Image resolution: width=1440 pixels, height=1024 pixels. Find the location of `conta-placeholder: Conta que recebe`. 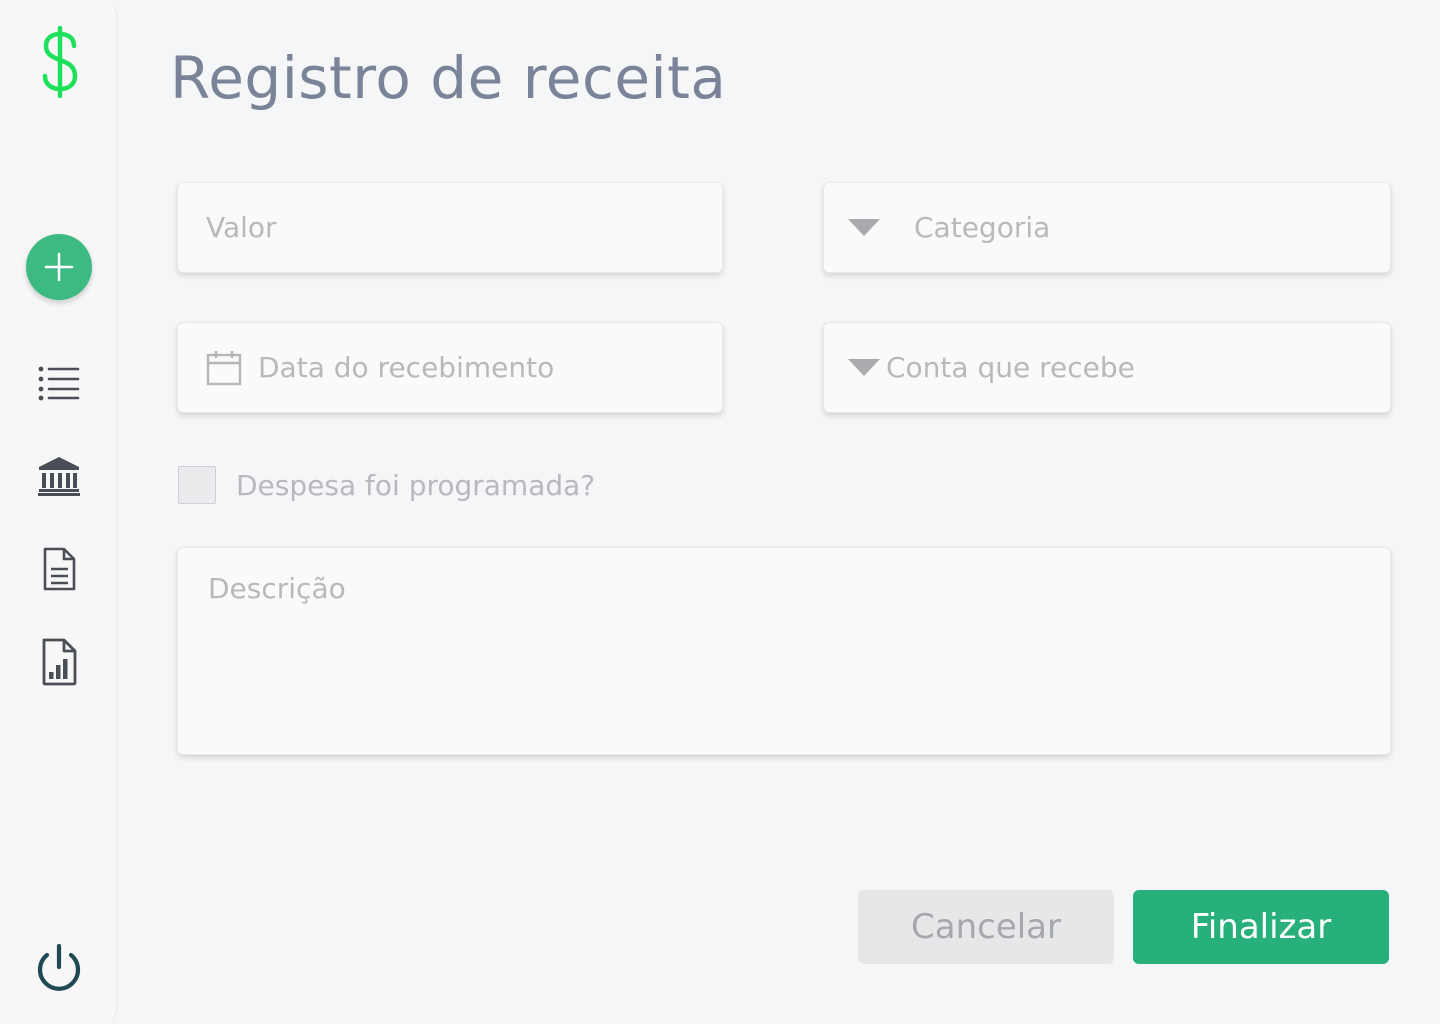

conta-placeholder: Conta que recebe is located at coordinates (1010, 367).